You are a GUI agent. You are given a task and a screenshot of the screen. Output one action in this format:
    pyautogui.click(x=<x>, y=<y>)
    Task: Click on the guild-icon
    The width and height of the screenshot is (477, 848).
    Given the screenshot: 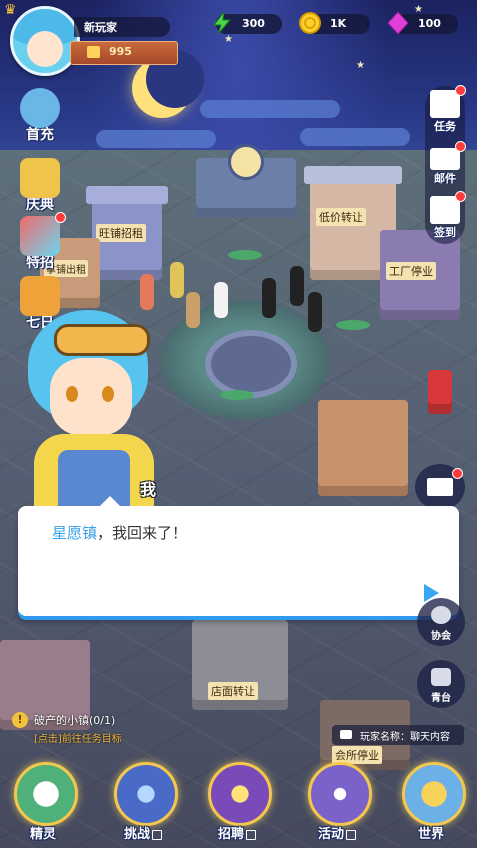 What is the action you would take?
    pyautogui.click(x=441, y=615)
    